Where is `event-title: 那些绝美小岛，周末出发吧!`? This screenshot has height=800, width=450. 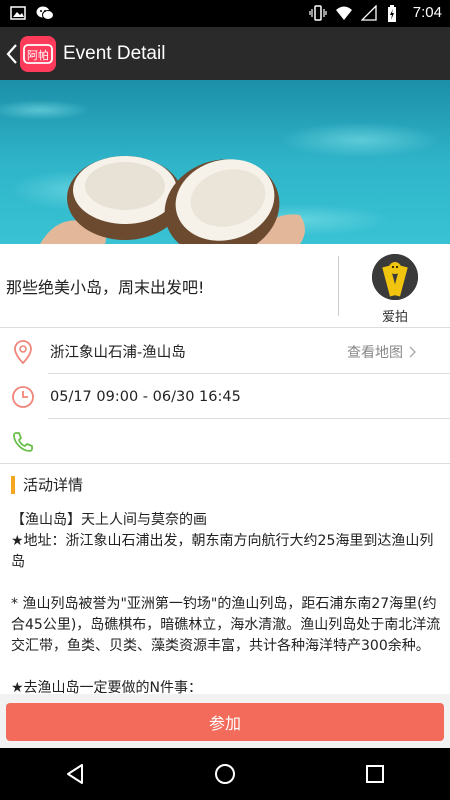
event-title: 那些绝美小岛，周末出发吧! is located at coordinates (105, 287).